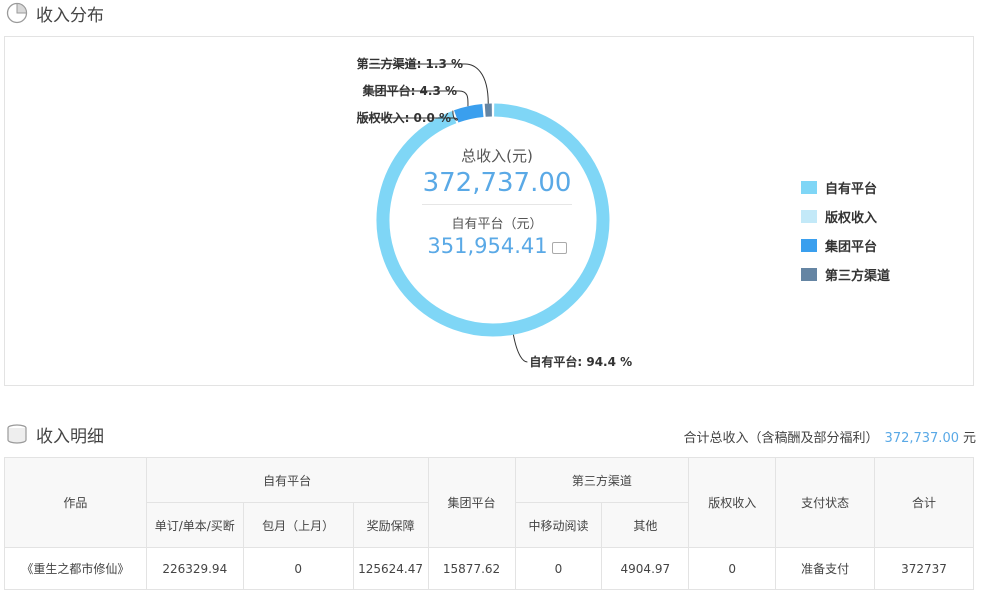 The image size is (986, 590). What do you see at coordinates (76, 569) in the screenshot?
I see `cell-work: 《重生之都市修仙》` at bounding box center [76, 569].